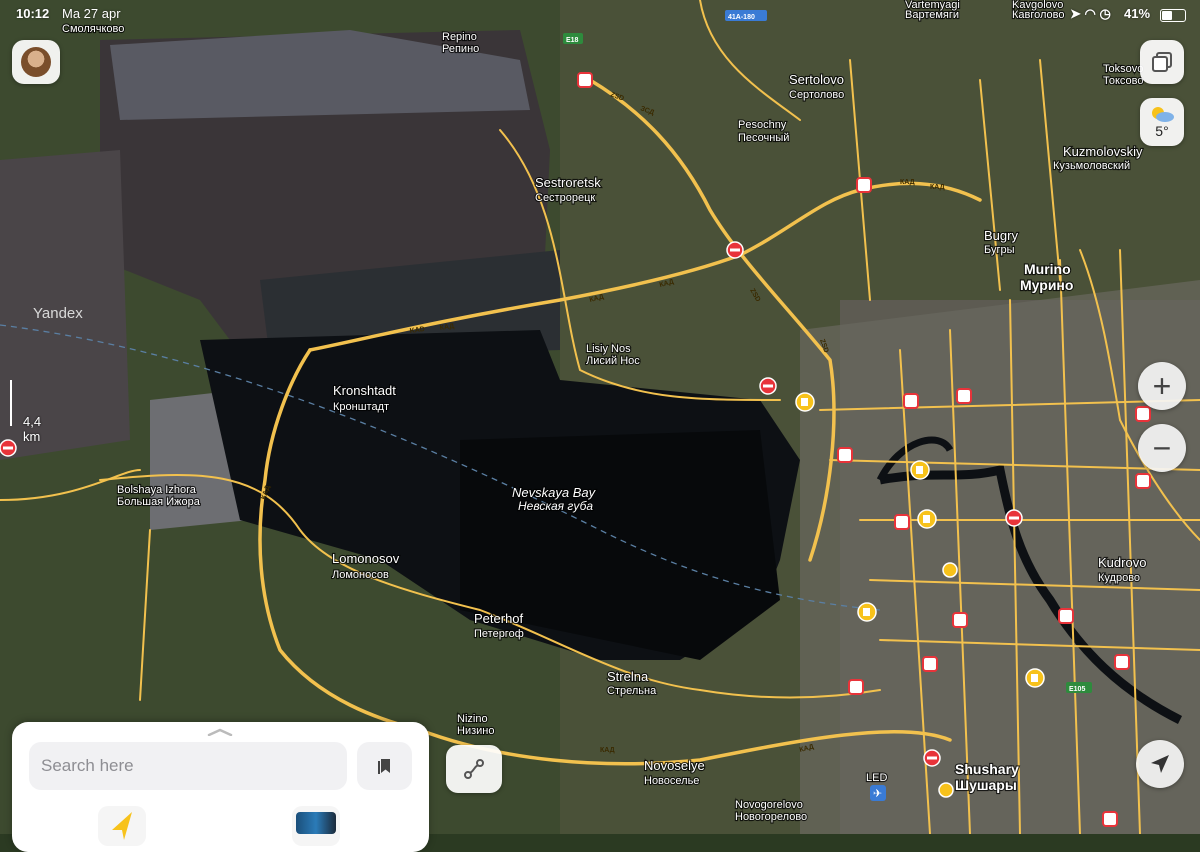  I want to click on place-label: Репино, so click(460, 49).